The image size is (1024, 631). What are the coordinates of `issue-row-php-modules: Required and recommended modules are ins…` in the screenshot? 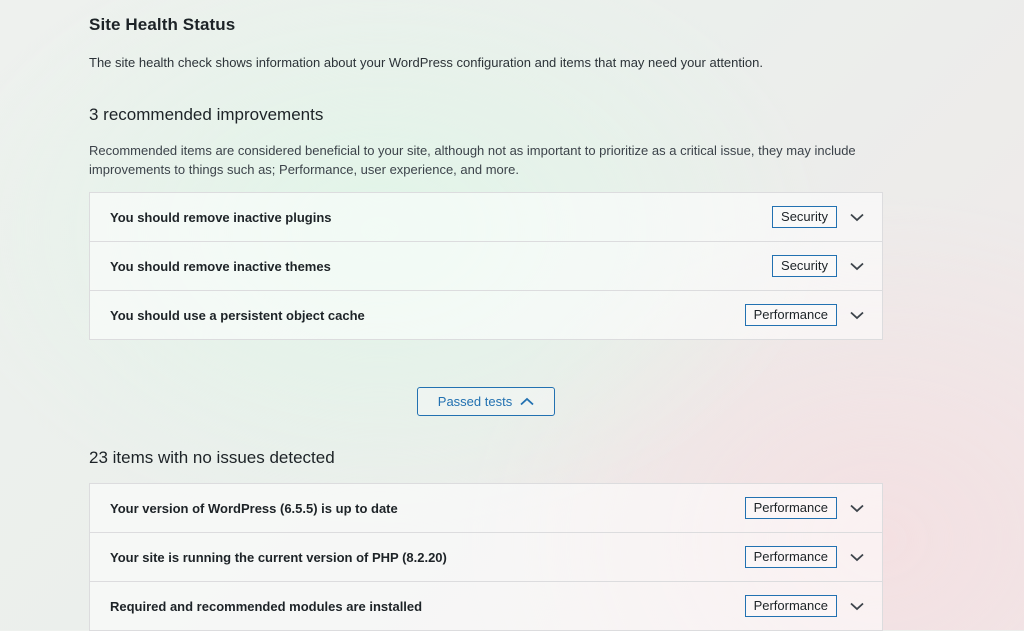 It's located at (486, 606).